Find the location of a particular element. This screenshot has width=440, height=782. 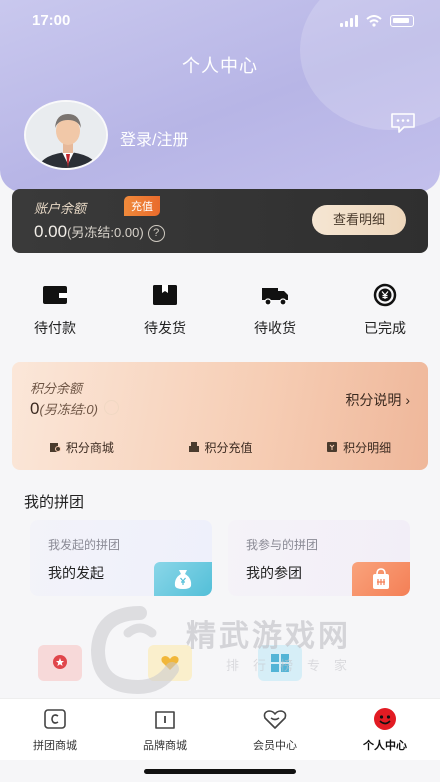

order-status-row: 待付款 待发货 待收货 已完成 is located at coordinates (220, 310).